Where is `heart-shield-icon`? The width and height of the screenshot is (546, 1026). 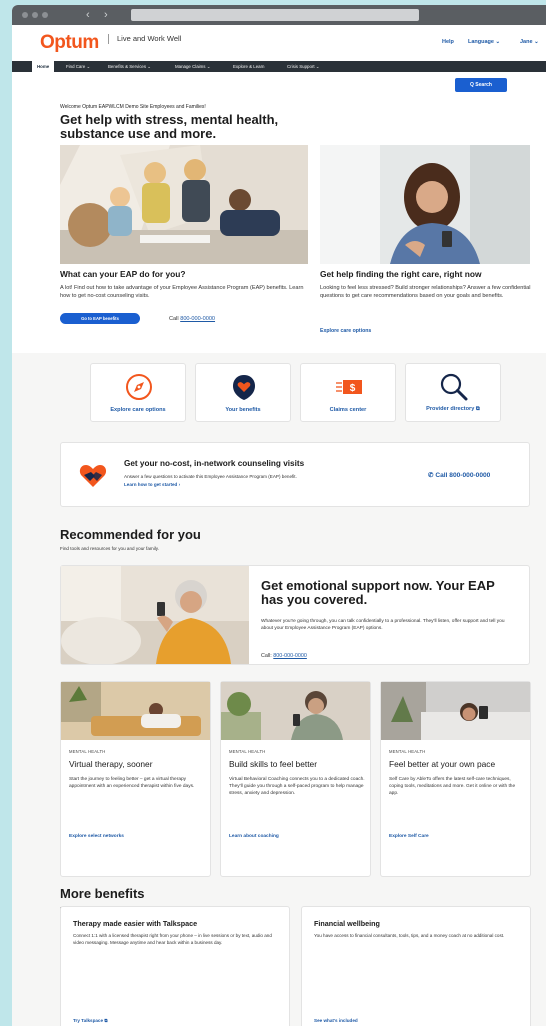 heart-shield-icon is located at coordinates (244, 387).